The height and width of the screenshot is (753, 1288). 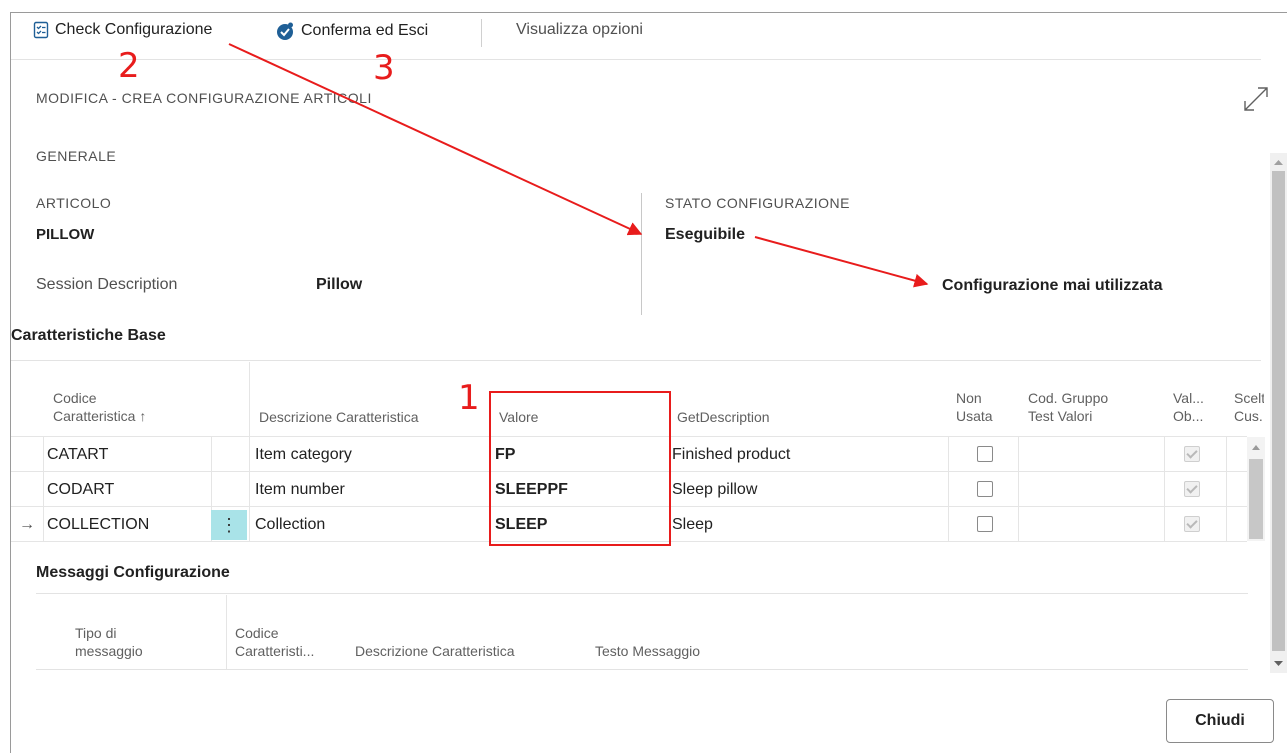 I want to click on stato-configurazione-label: STATO CONFIGURAZIONE, so click(x=758, y=203).